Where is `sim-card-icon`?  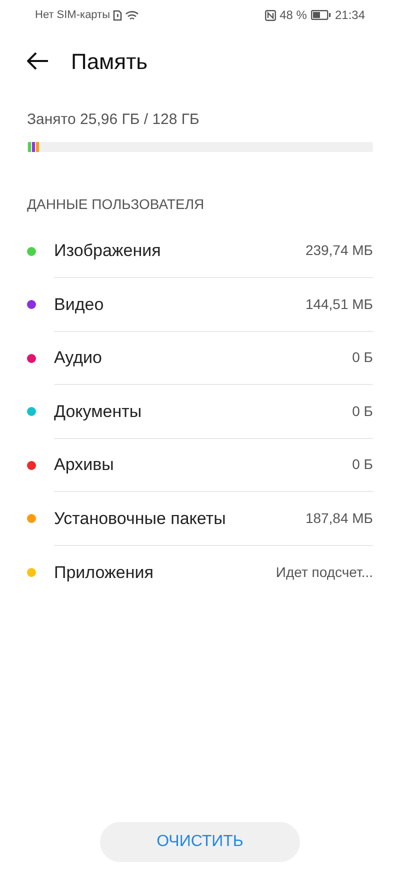
sim-card-icon is located at coordinates (117, 15).